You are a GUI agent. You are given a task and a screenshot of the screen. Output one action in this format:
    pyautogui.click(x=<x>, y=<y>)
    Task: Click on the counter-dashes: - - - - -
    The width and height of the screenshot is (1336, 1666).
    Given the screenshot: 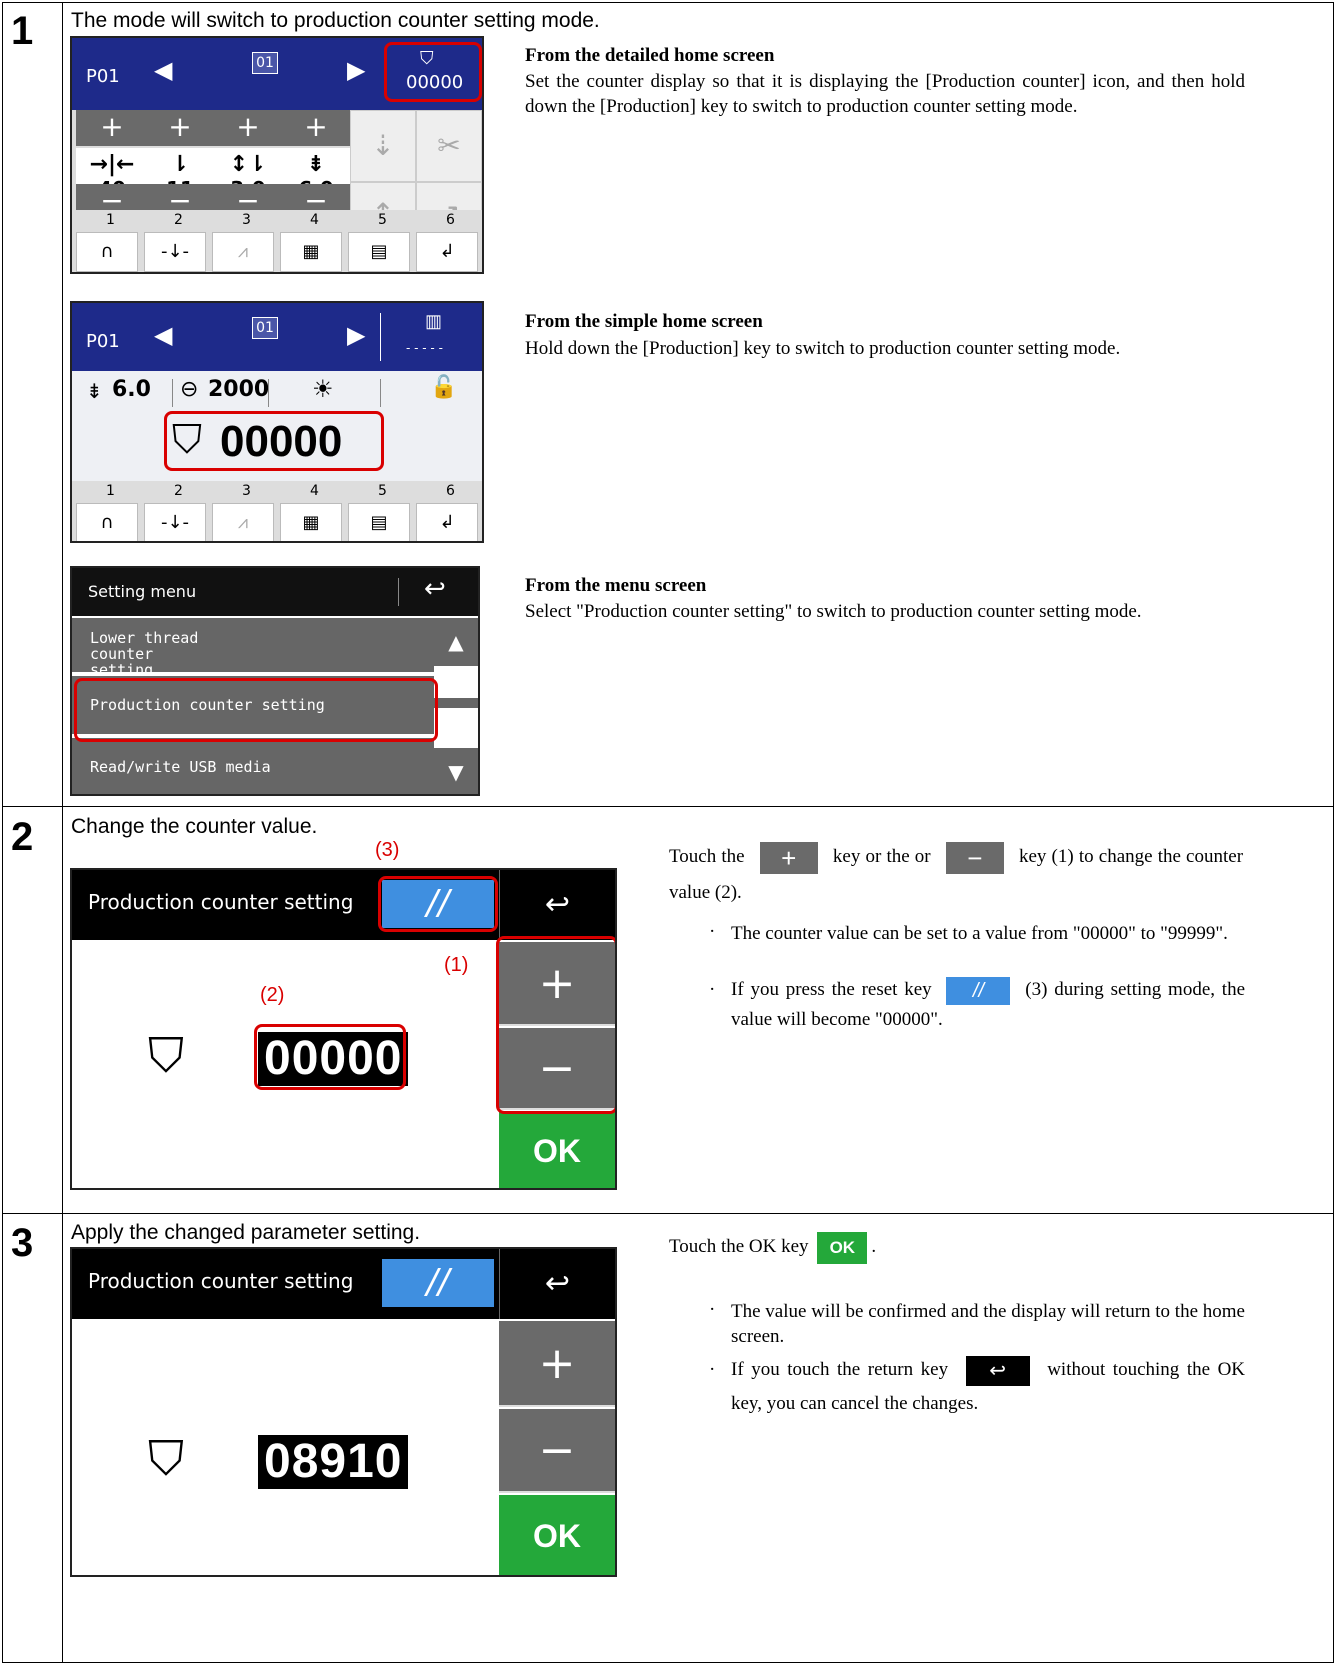 What is the action you would take?
    pyautogui.click(x=424, y=348)
    